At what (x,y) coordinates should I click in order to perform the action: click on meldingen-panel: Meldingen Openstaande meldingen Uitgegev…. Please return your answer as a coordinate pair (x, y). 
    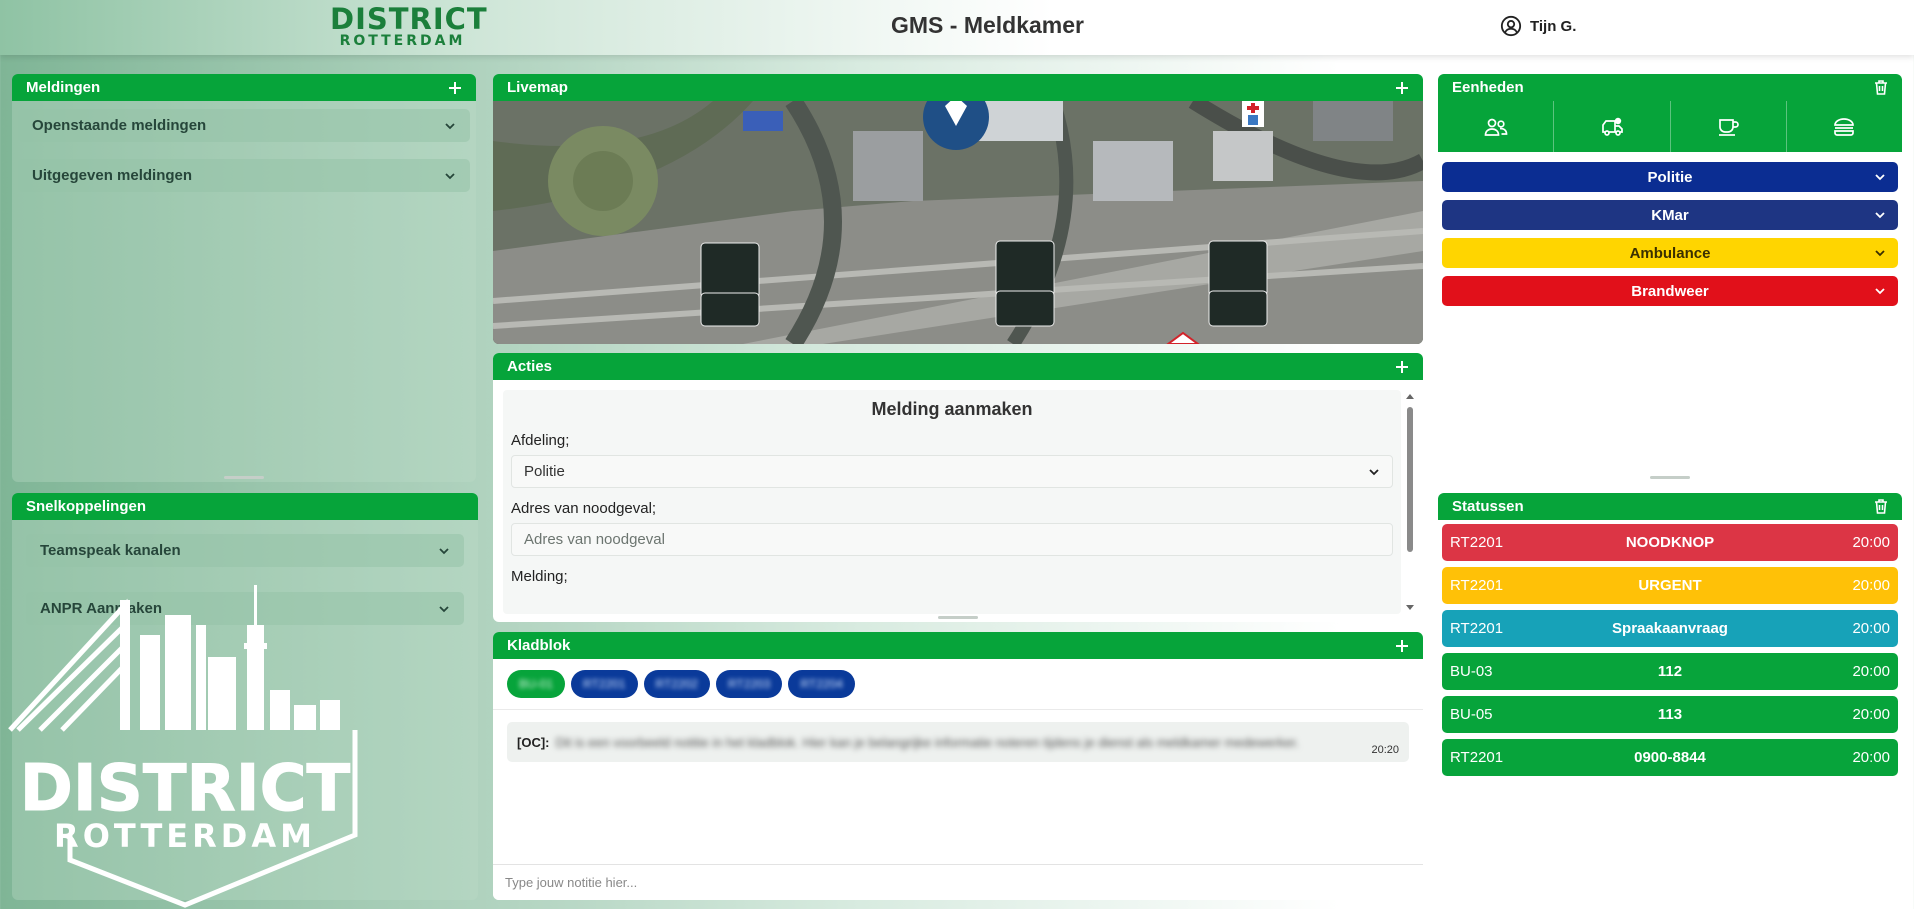
    Looking at the image, I should click on (244, 278).